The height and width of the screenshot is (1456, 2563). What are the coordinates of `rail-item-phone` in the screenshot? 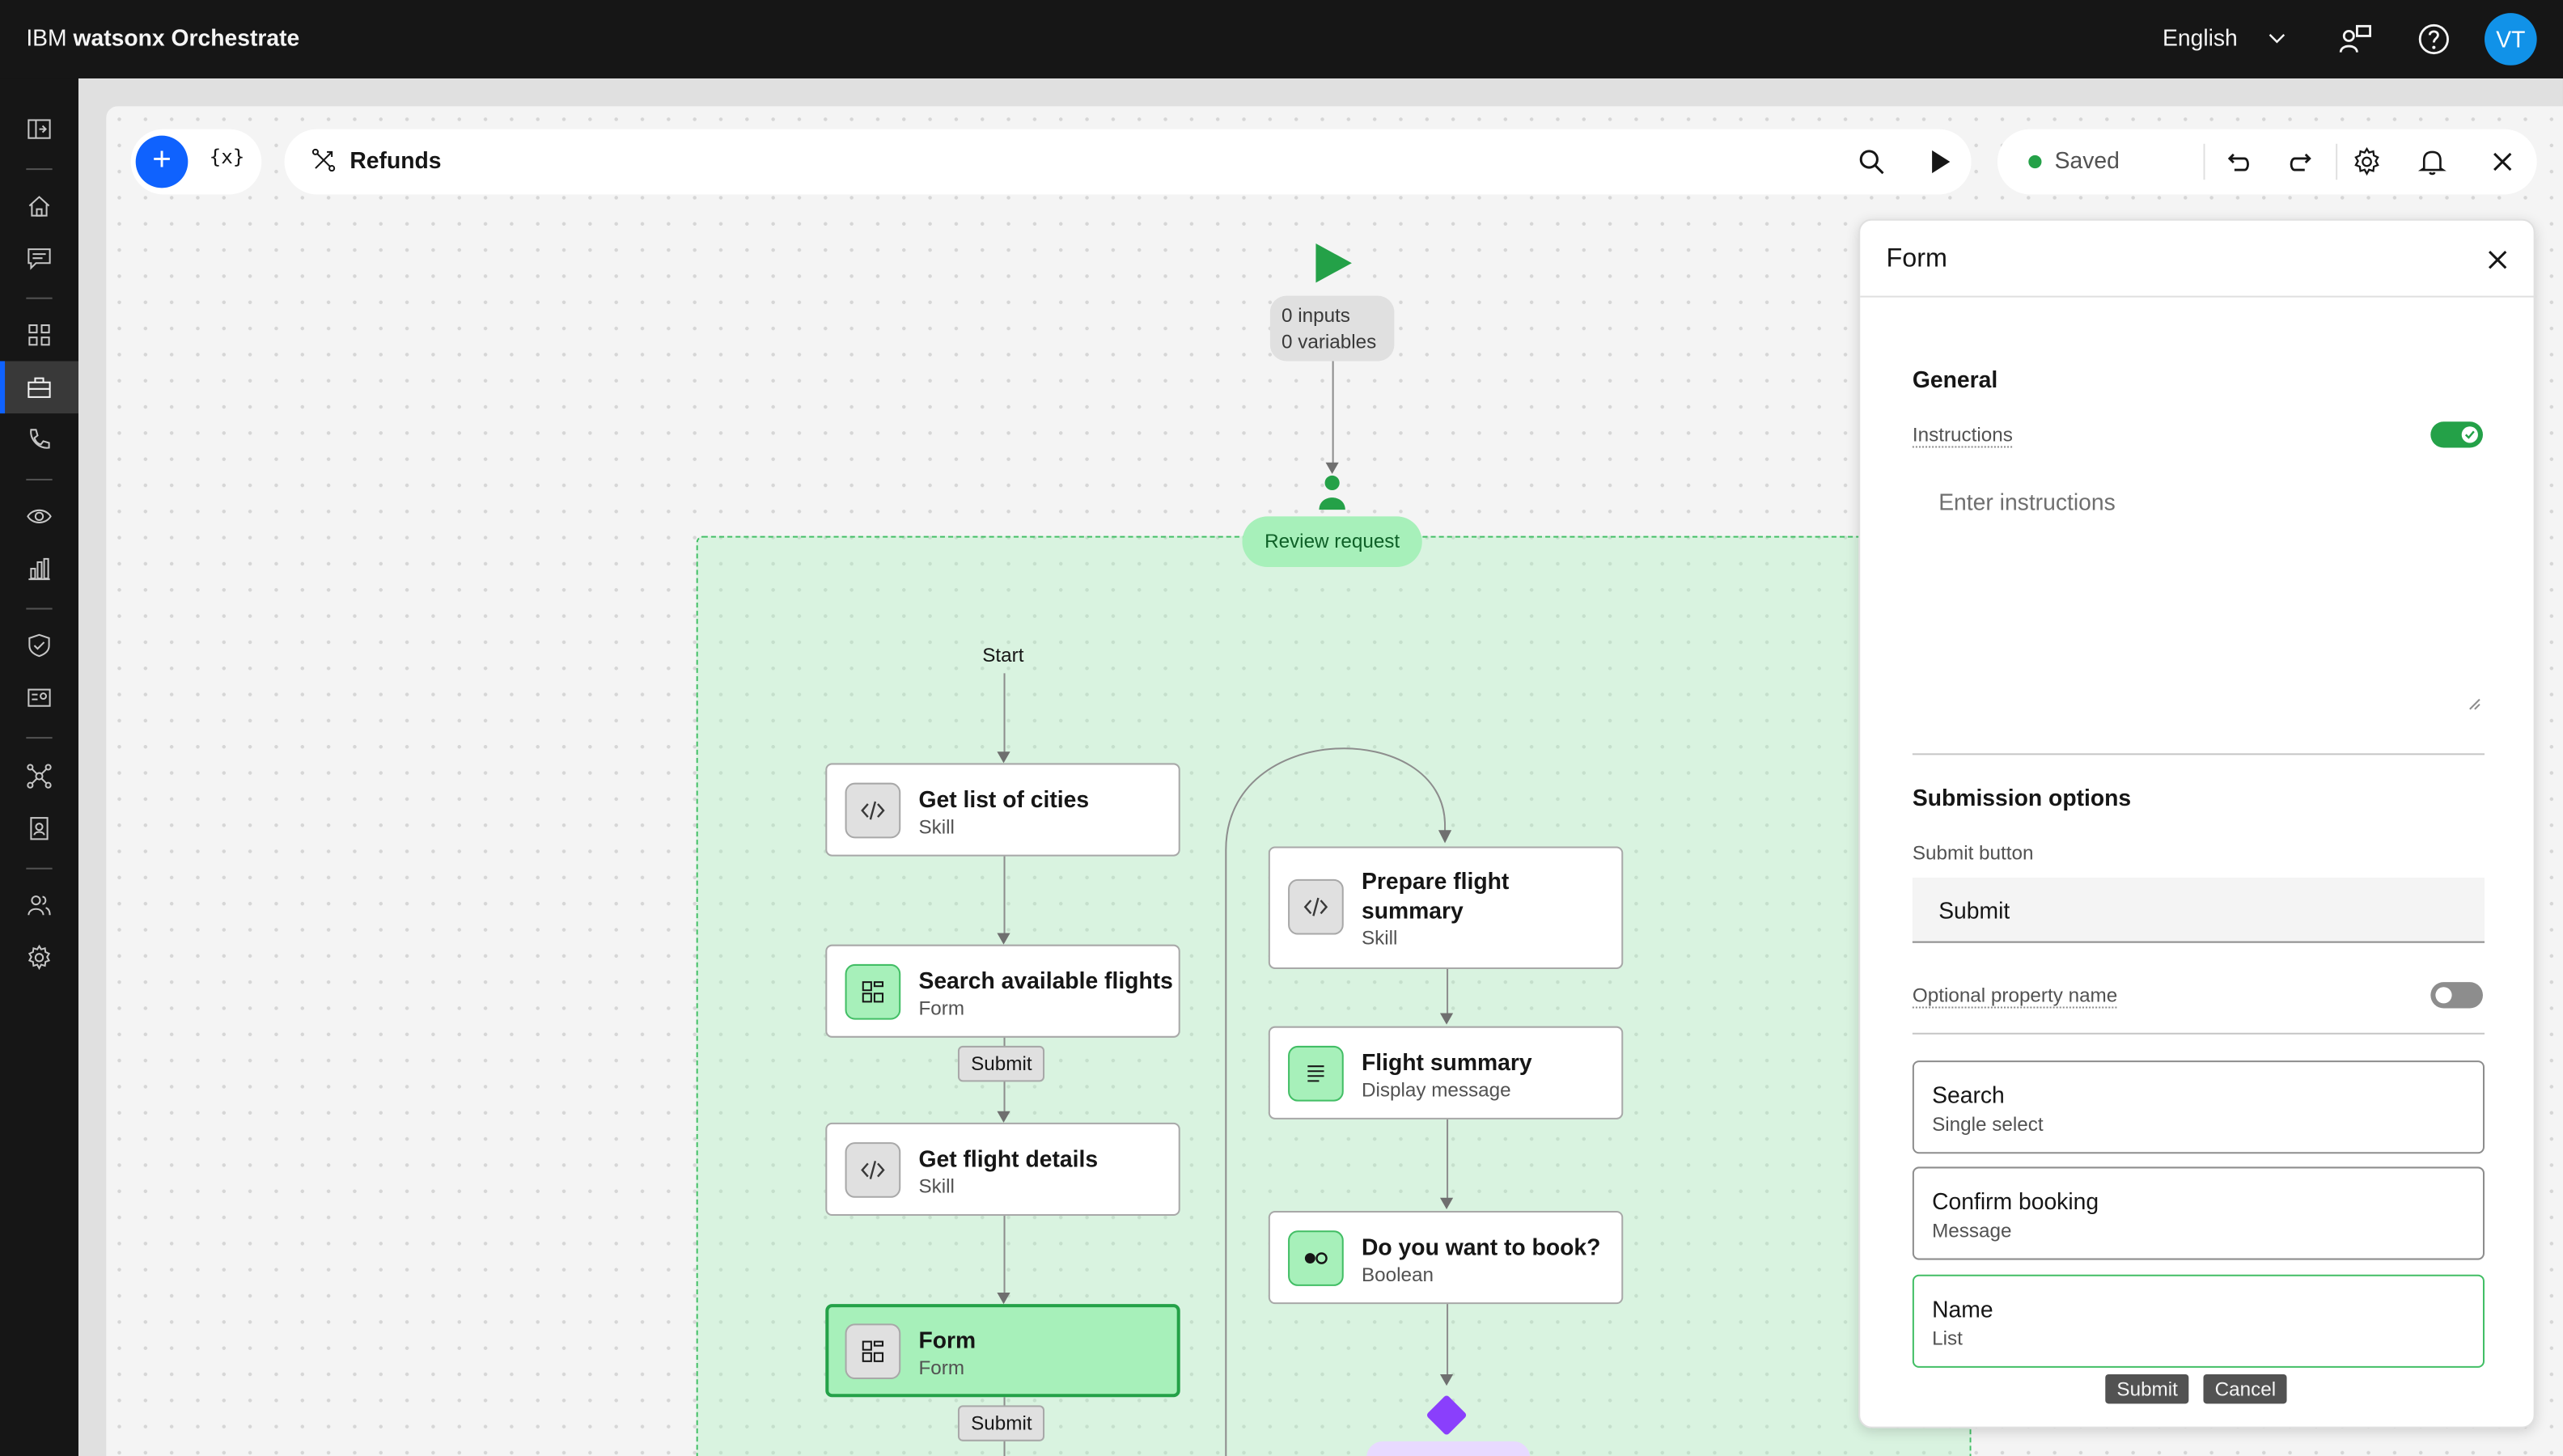 It's located at (39, 439).